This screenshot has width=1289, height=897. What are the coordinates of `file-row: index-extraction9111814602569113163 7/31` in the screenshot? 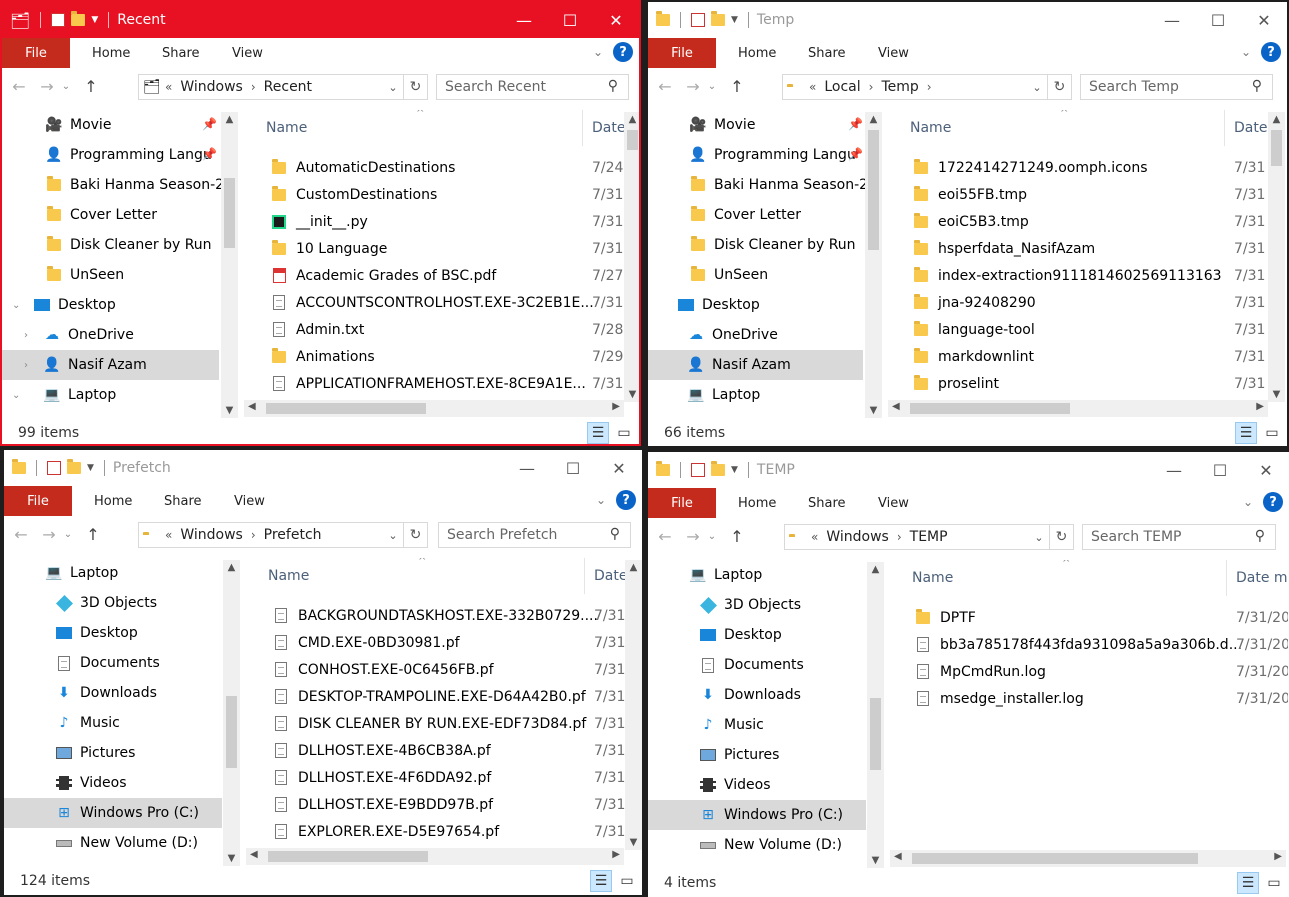 It's located at (1092, 275).